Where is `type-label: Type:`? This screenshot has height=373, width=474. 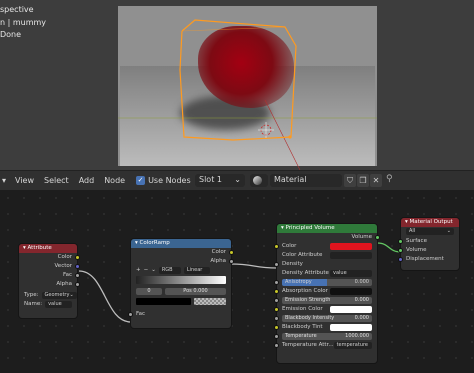 type-label: Type: is located at coordinates (31, 295).